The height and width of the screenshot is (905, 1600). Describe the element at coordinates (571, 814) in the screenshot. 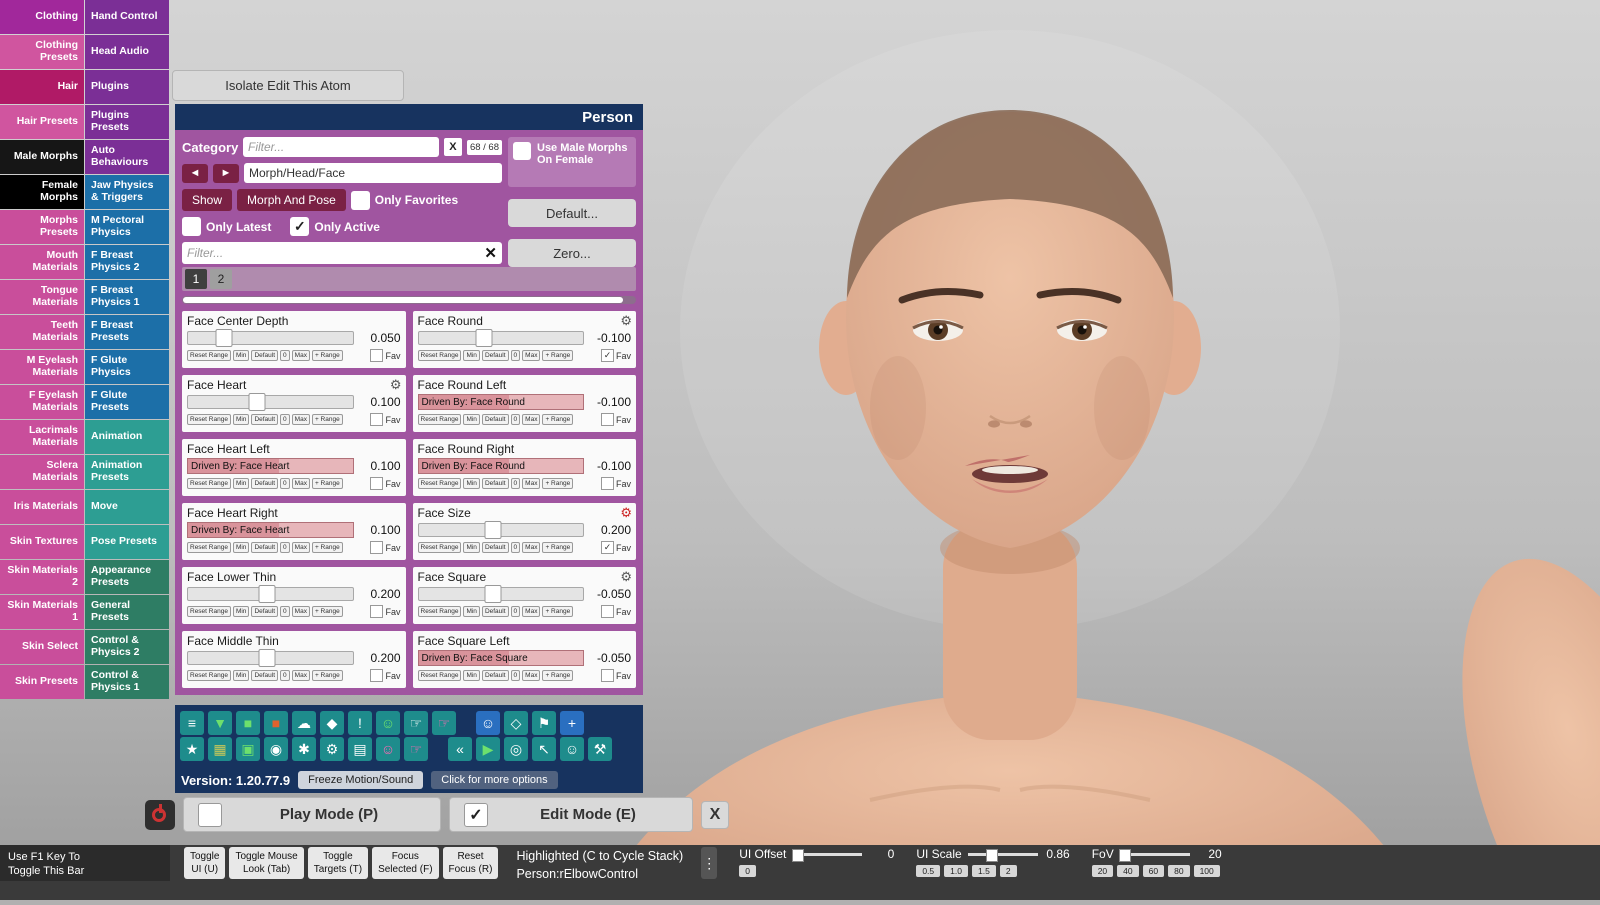

I see `edit-mode-button: ✓ Edit Mode (E)` at that location.